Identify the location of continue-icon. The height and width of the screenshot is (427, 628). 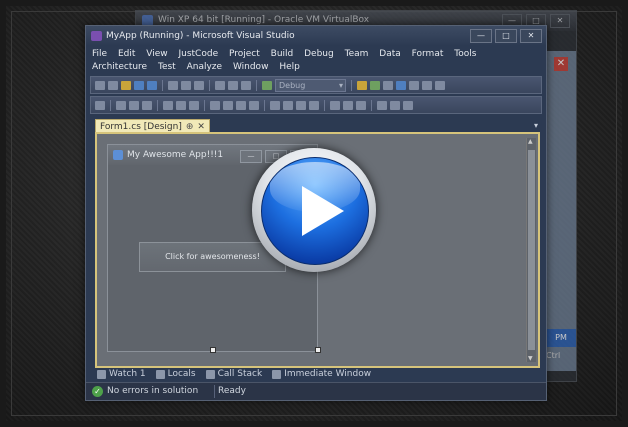
(375, 85).